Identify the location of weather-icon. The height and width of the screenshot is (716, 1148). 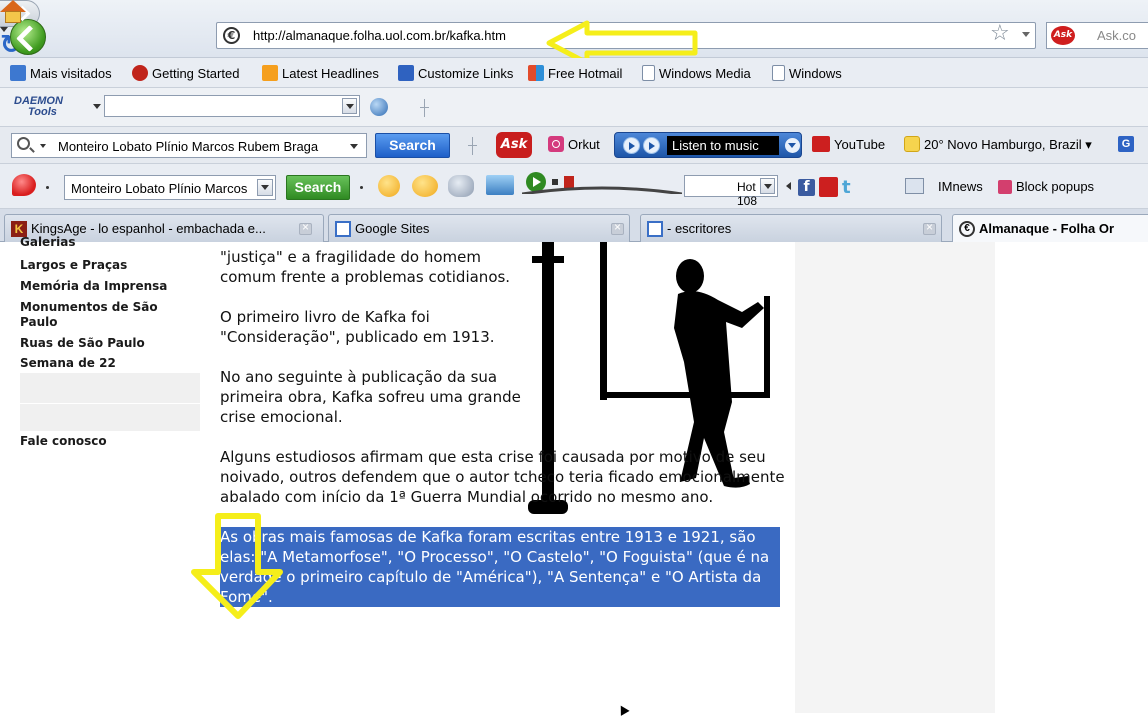
(912, 144).